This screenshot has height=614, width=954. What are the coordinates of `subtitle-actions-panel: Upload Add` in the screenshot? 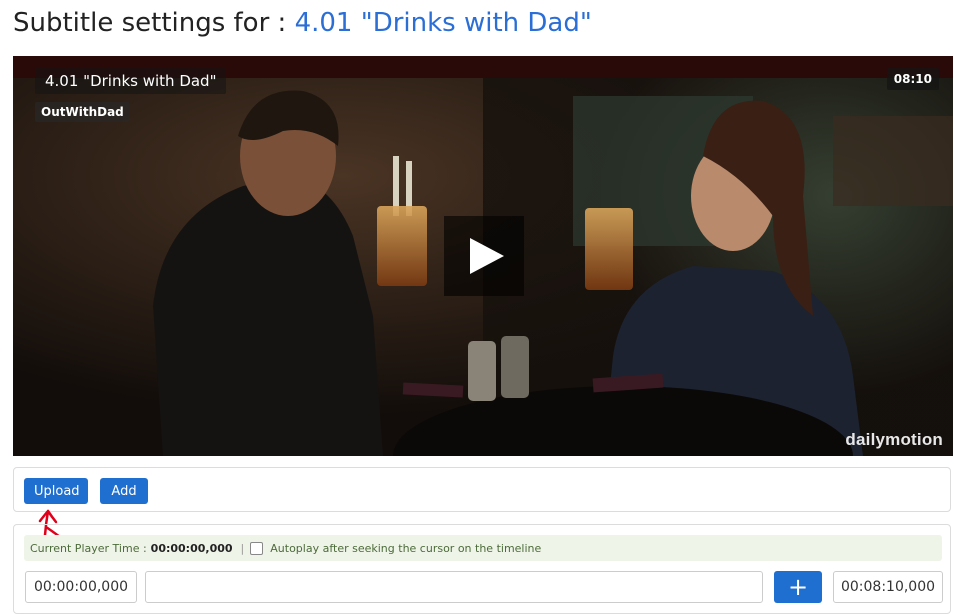 It's located at (482, 489).